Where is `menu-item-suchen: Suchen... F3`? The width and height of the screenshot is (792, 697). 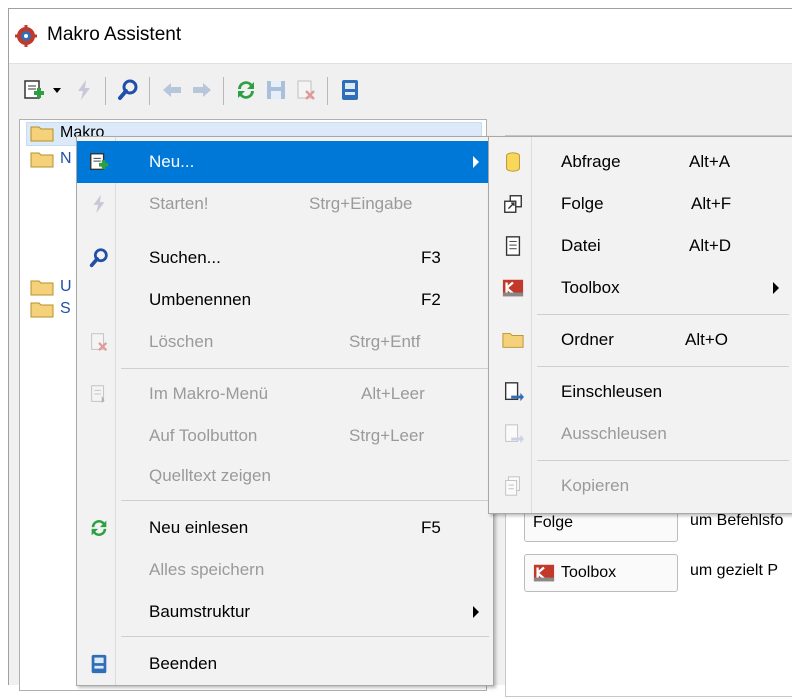
menu-item-suchen: Suchen... F3 is located at coordinates (285, 258).